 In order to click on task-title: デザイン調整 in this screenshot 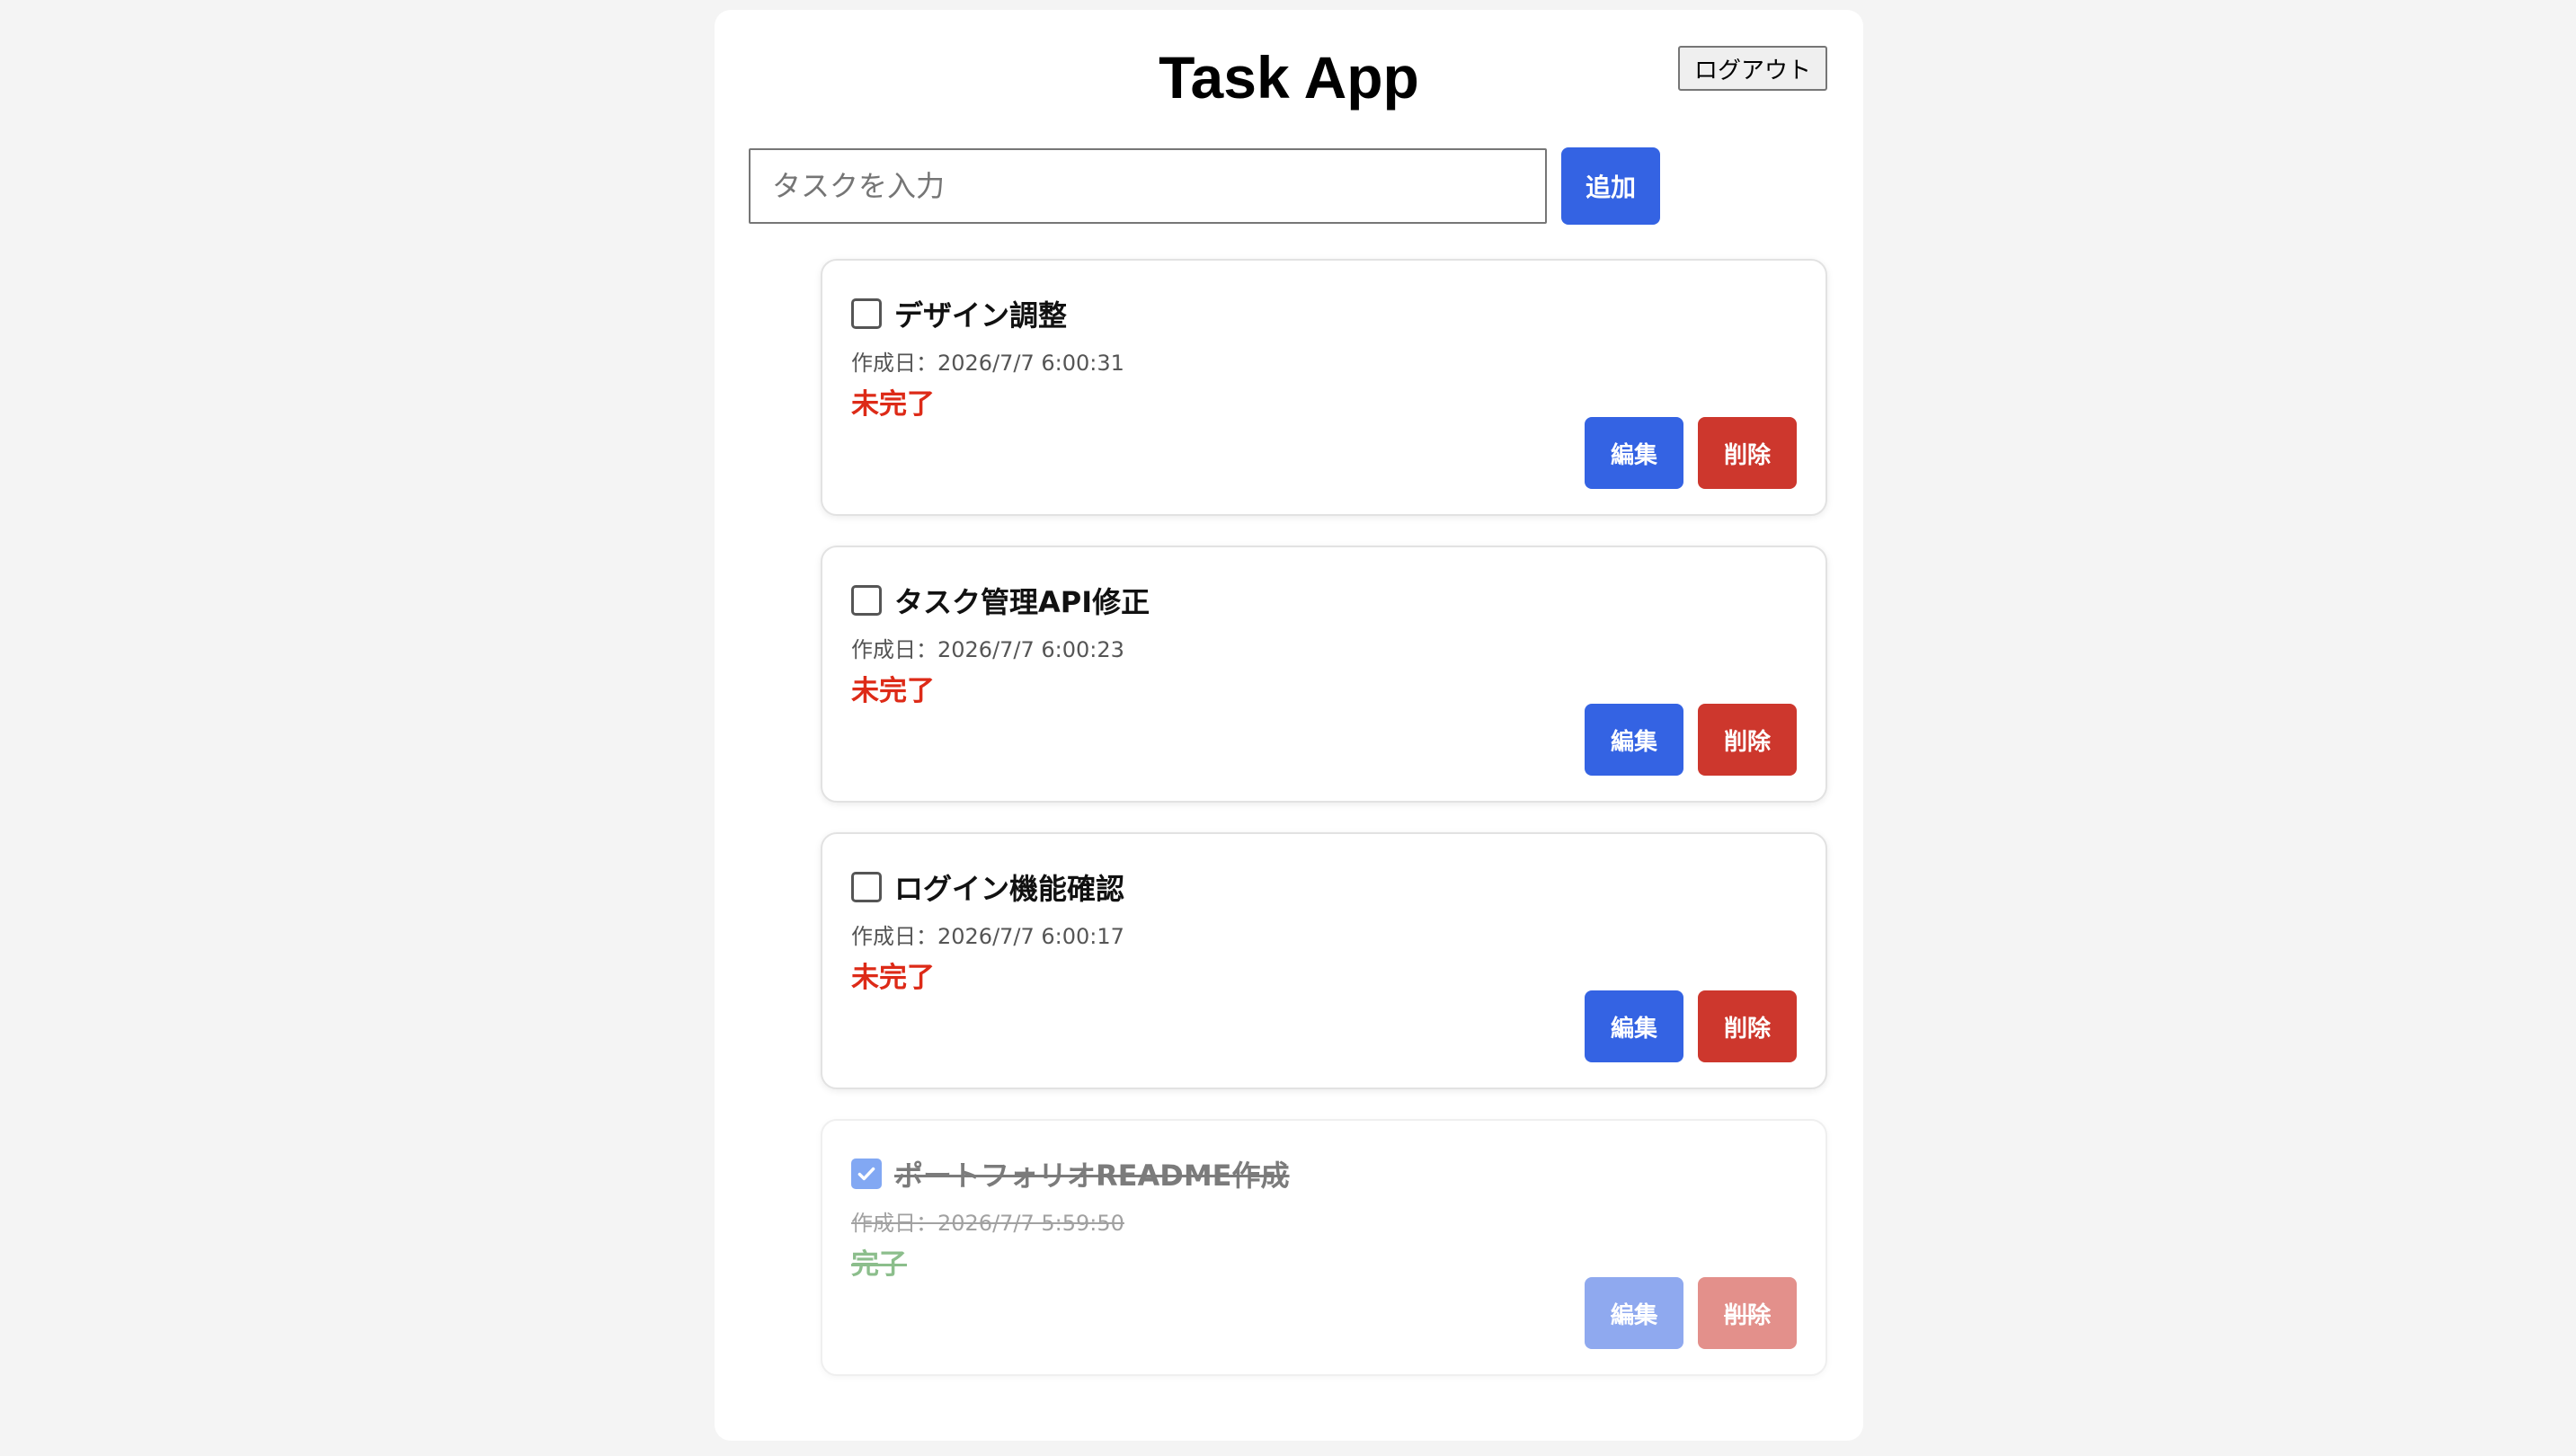, I will do `click(981, 316)`.